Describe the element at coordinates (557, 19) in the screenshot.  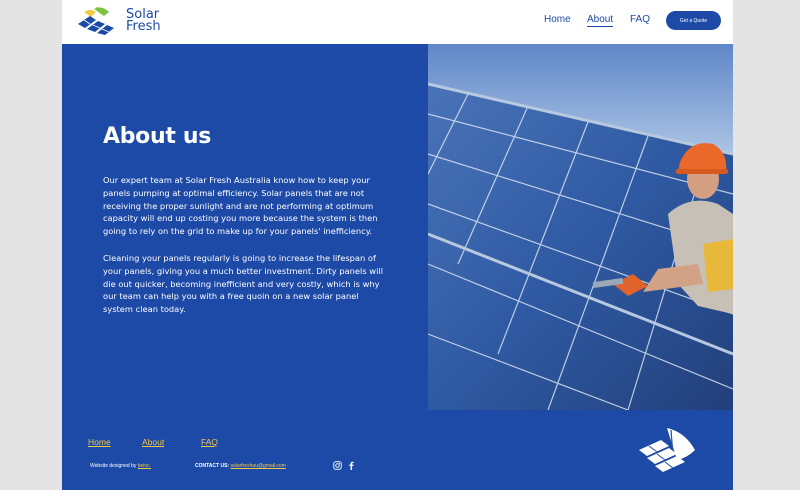
I see `nav-home-link: Home` at that location.